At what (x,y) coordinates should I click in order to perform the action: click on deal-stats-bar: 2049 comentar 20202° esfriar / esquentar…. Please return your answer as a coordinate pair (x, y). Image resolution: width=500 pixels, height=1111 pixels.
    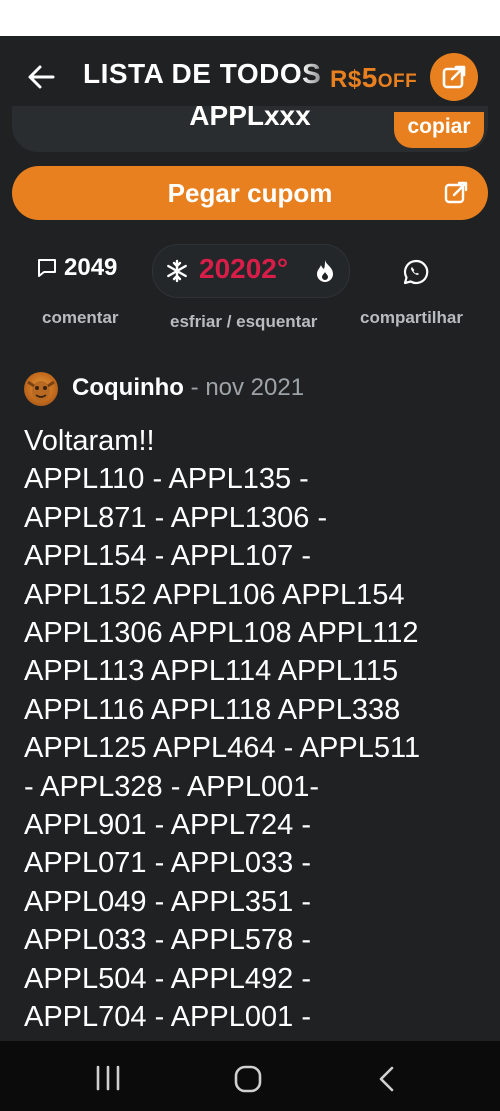
    Looking at the image, I should click on (250, 290).